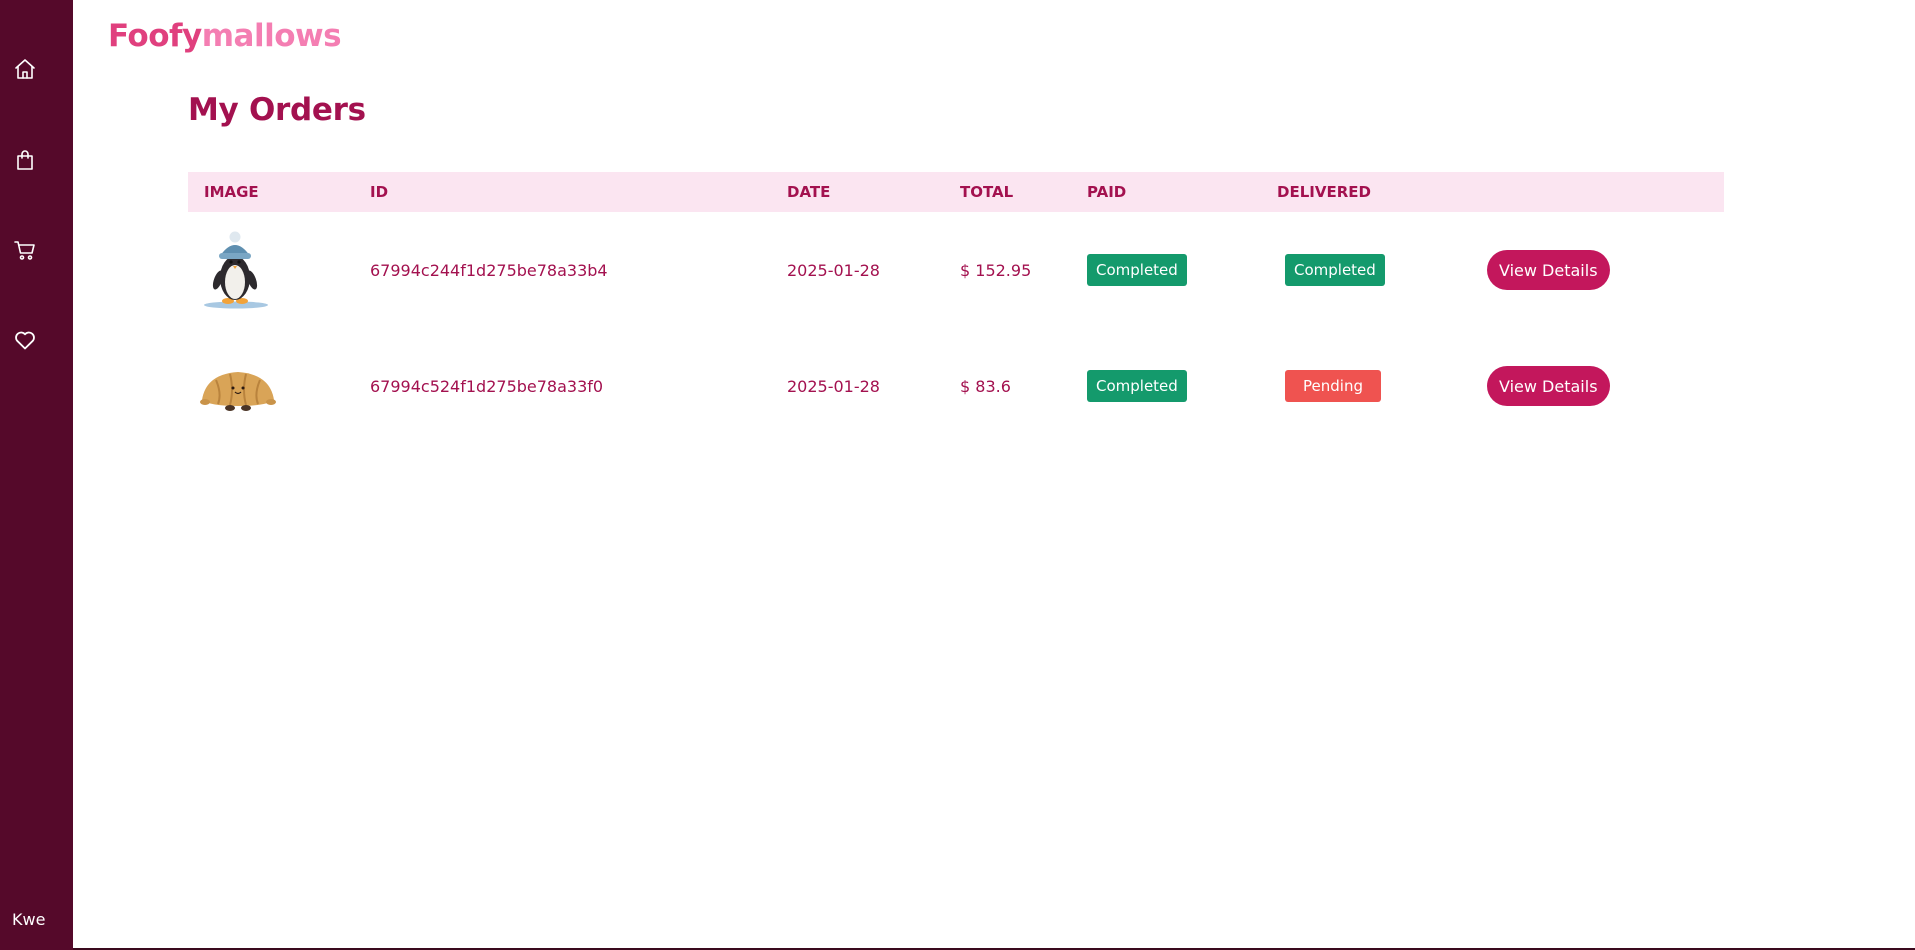 Image resolution: width=1915 pixels, height=950 pixels. What do you see at coordinates (1107, 192) in the screenshot?
I see `header-paid: PAID` at bounding box center [1107, 192].